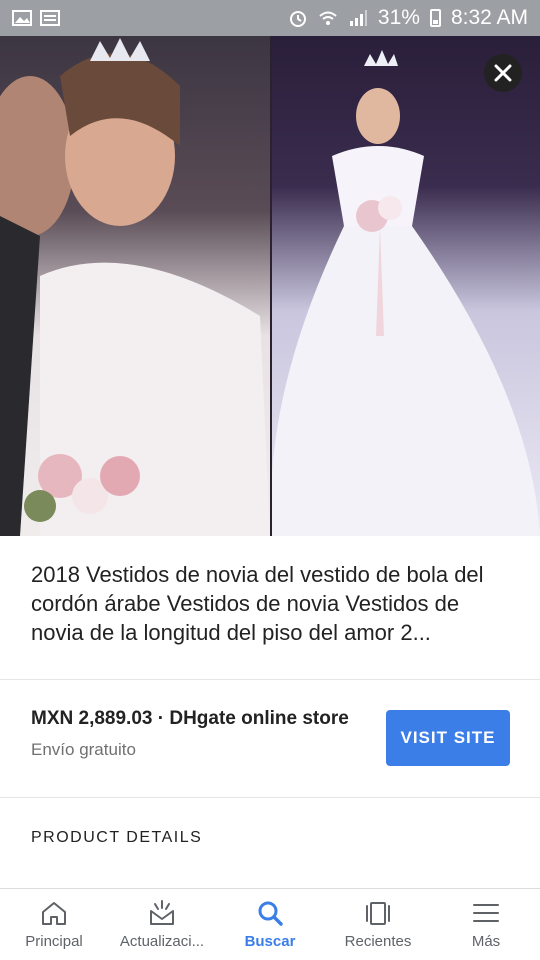  Describe the element at coordinates (116, 838) in the screenshot. I see `product-details-heading: PRODUCT DETAILS` at that location.